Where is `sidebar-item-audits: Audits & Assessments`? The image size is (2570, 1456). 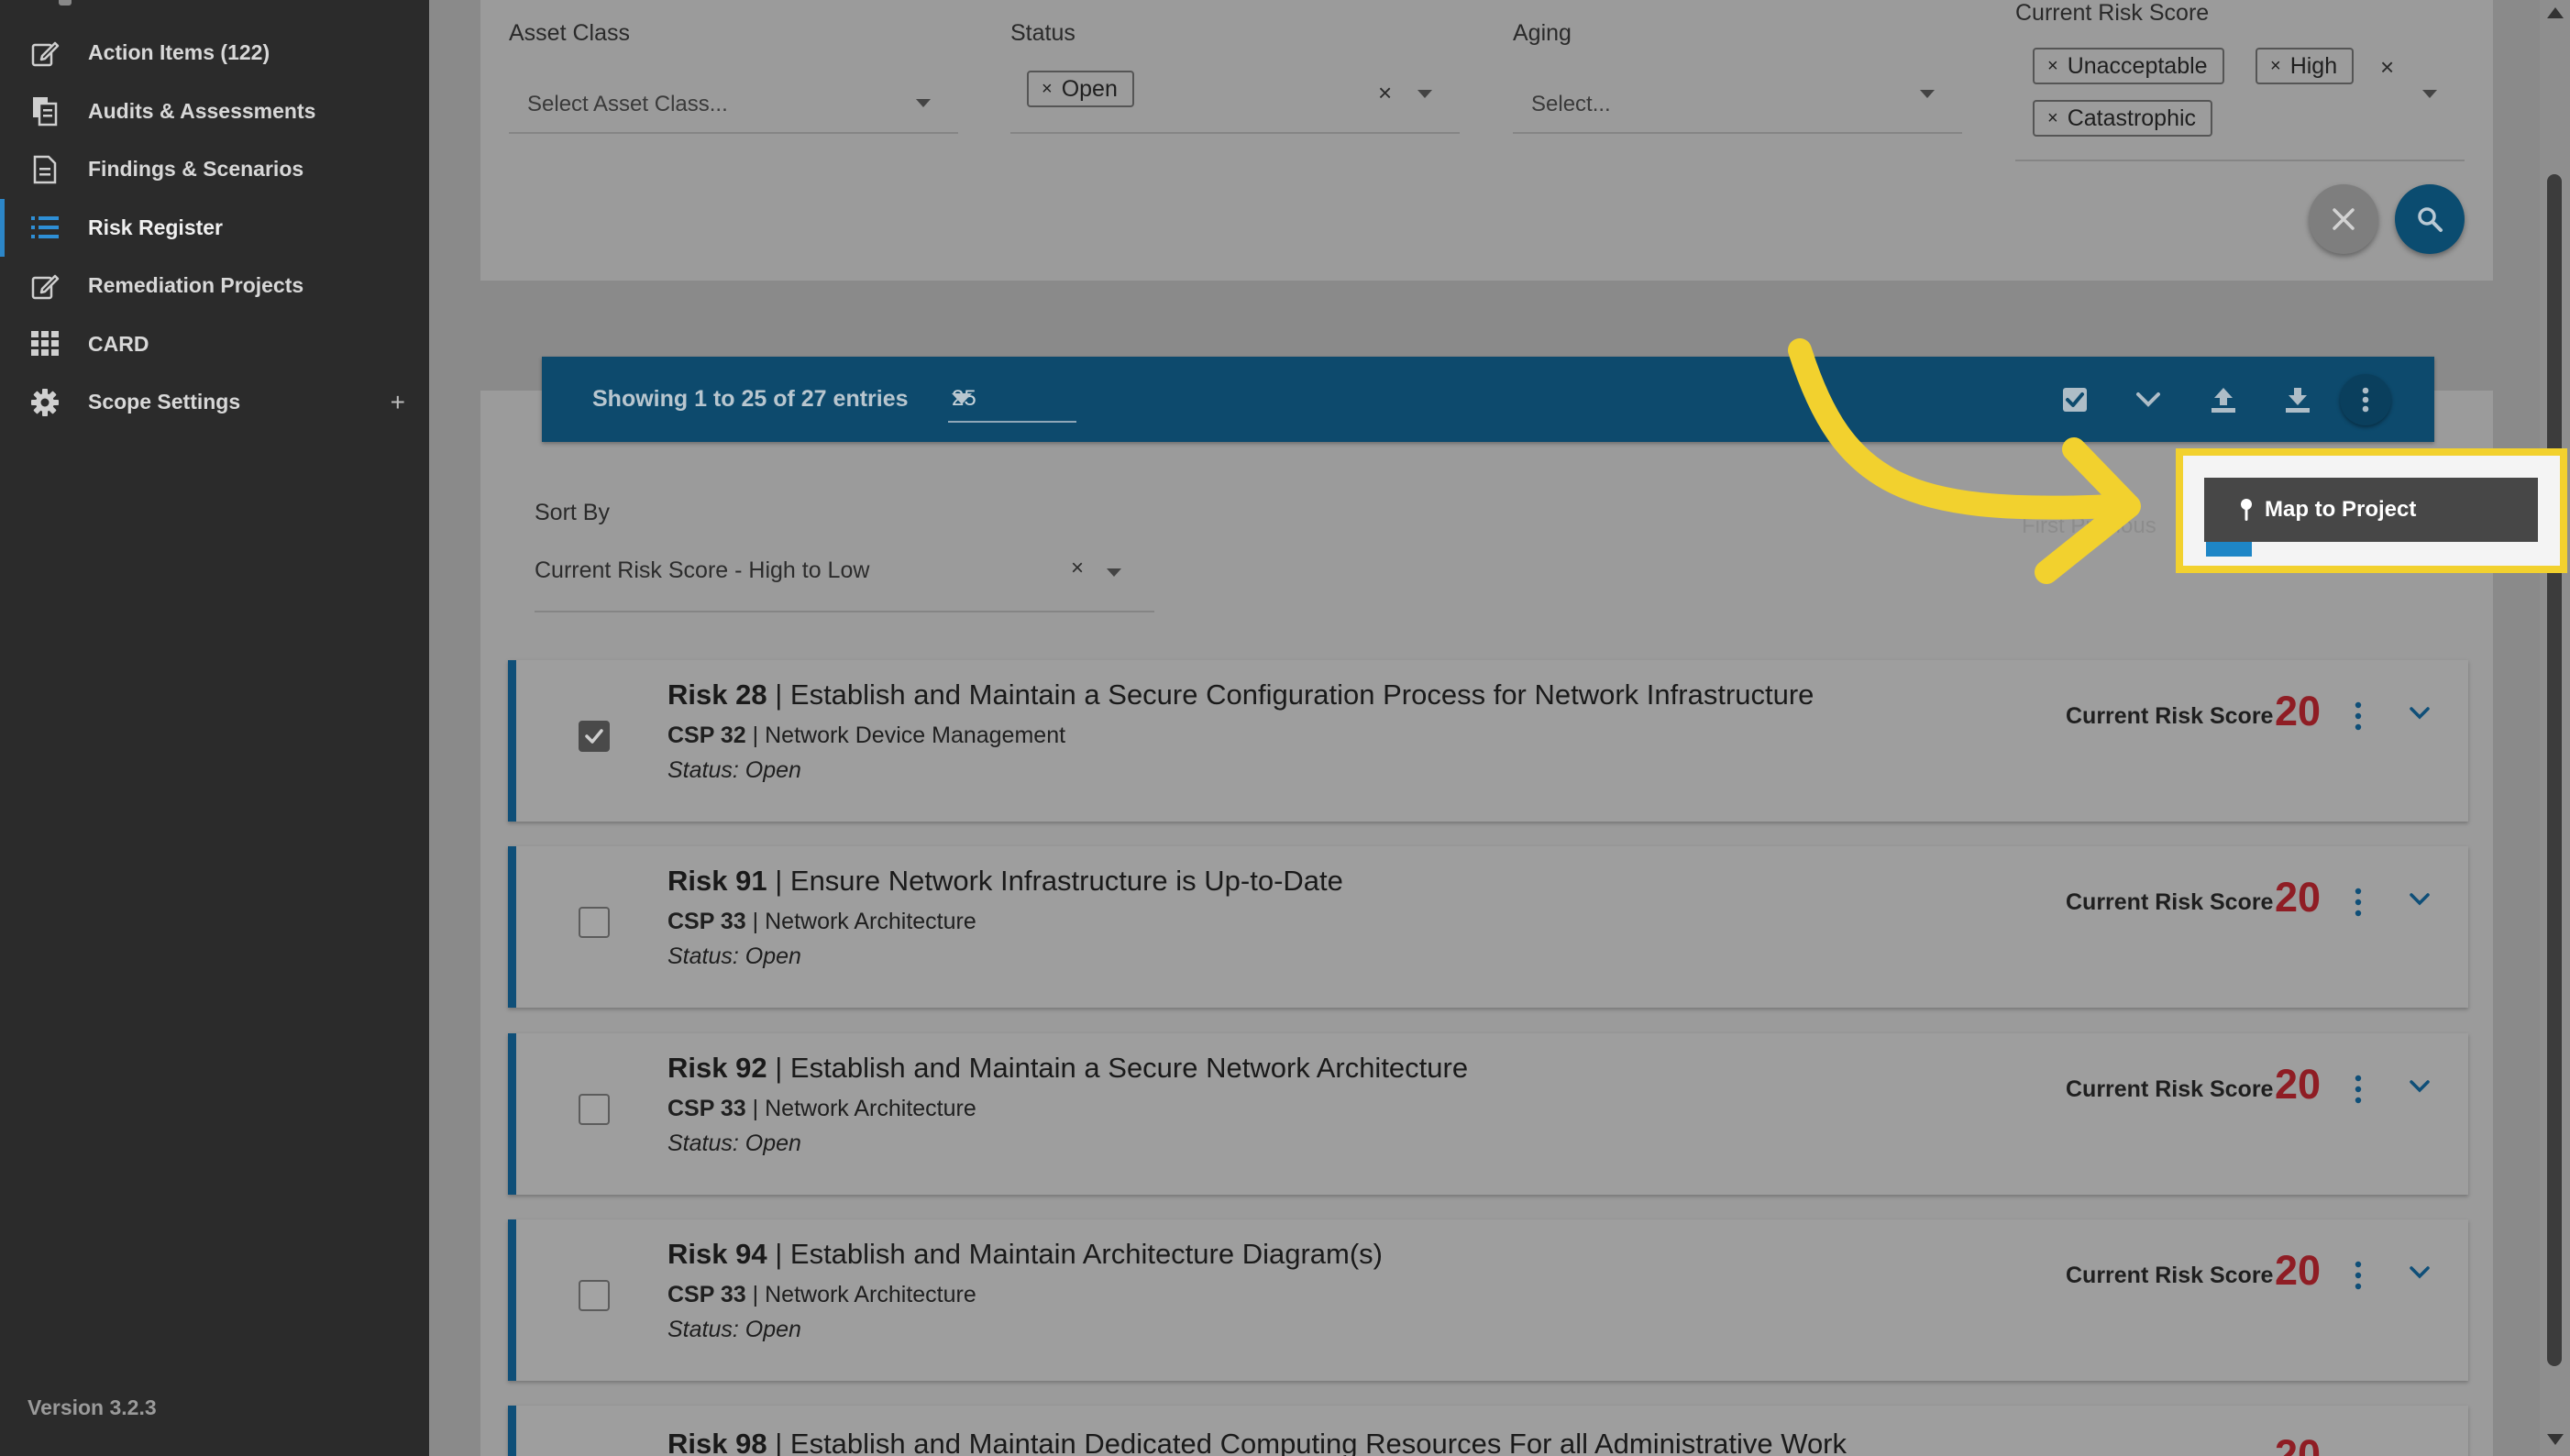
sidebar-item-audits: Audits & Assessments is located at coordinates (214, 112).